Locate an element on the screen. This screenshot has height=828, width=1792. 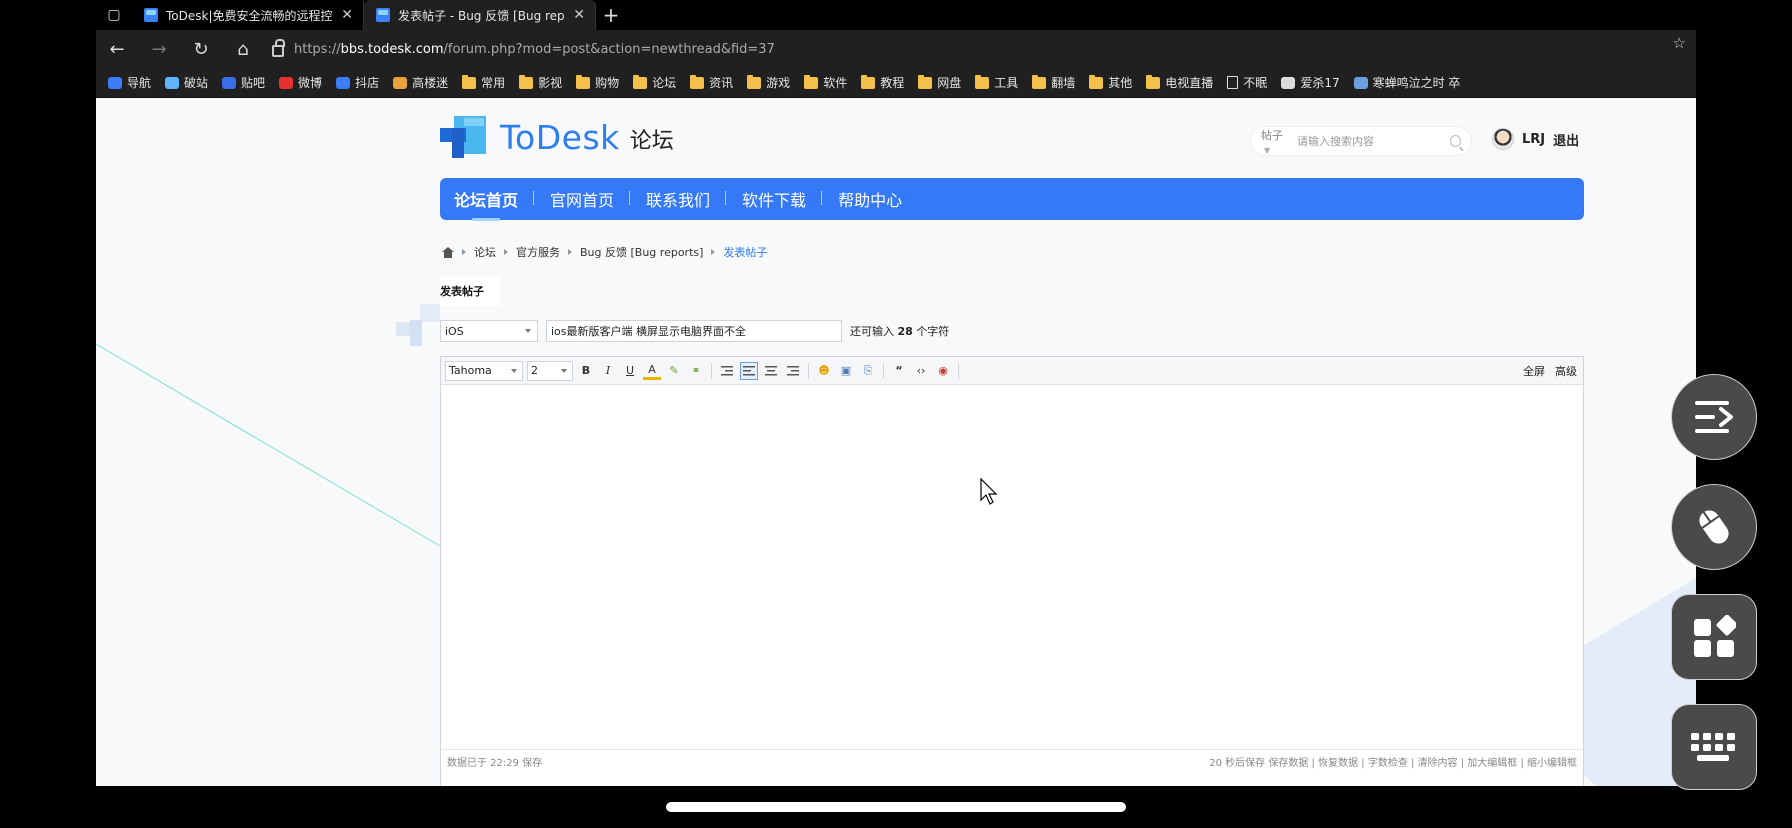
bookmark-item: 不眠 is located at coordinates (1247, 82).